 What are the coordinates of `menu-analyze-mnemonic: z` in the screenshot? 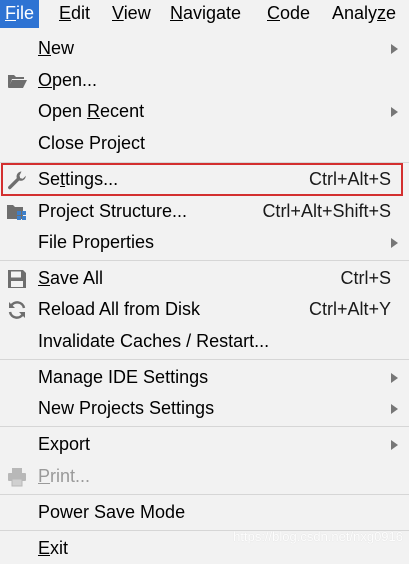 It's located at (382, 13).